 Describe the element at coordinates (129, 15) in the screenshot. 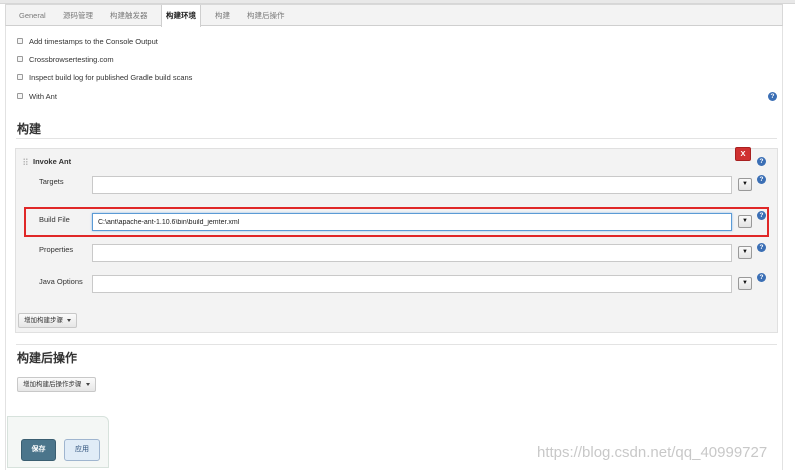

I see `tab-build-triggers: 构建触发器` at that location.